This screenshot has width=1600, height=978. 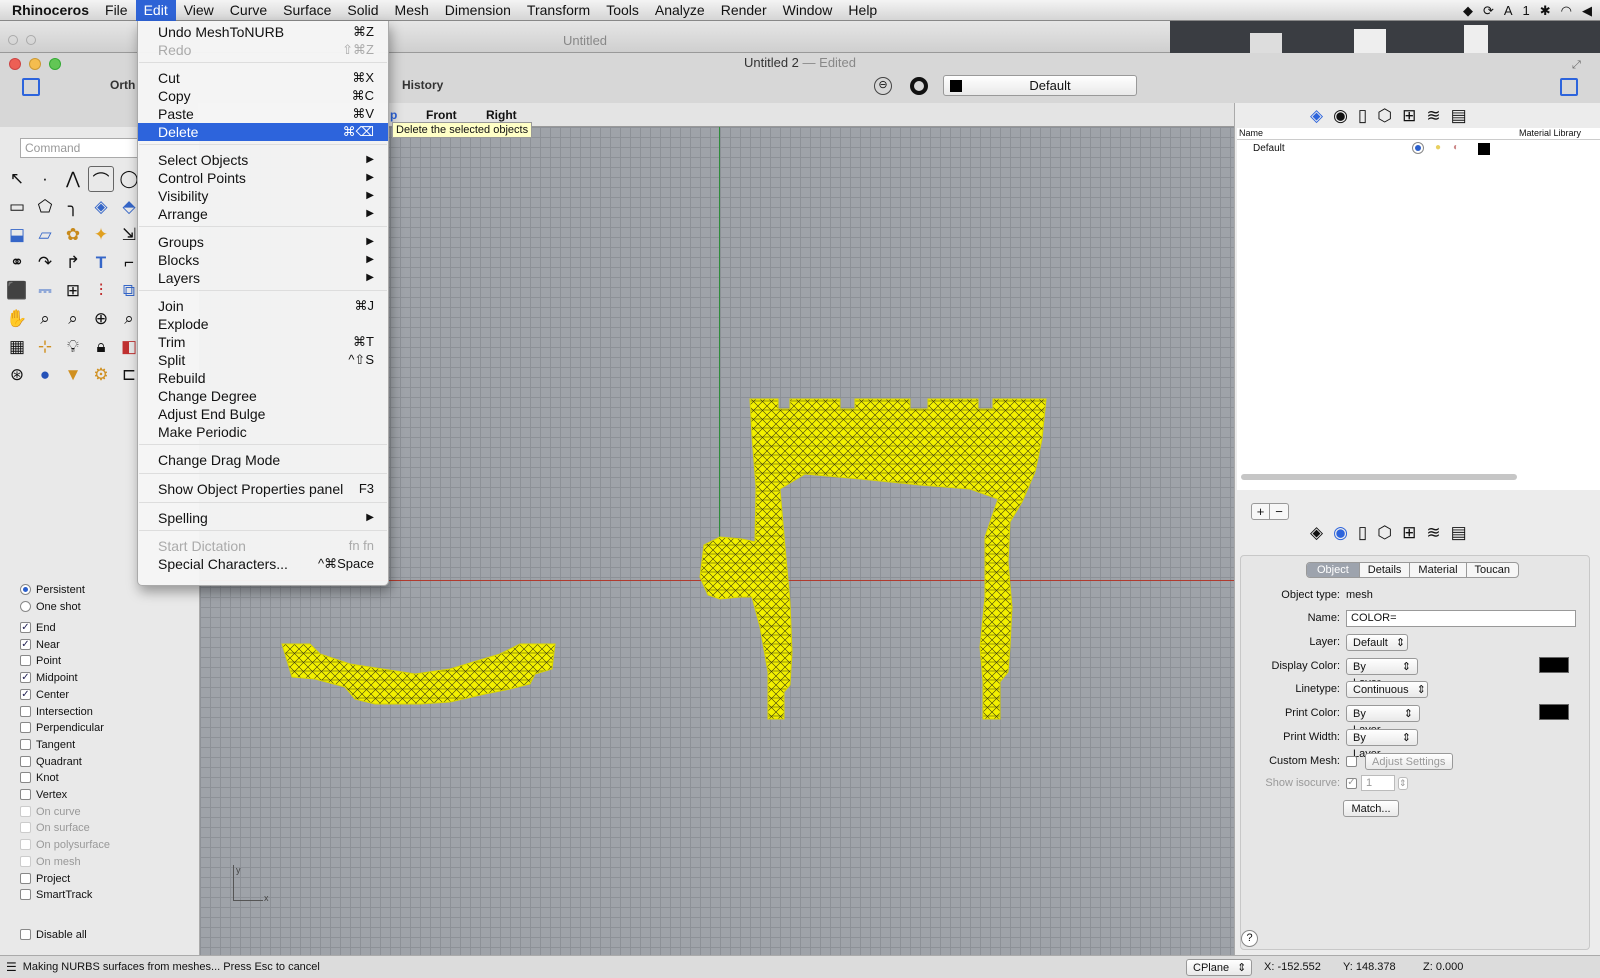 What do you see at coordinates (31, 87) in the screenshot?
I see `left-sidebar-toggle-icon` at bounding box center [31, 87].